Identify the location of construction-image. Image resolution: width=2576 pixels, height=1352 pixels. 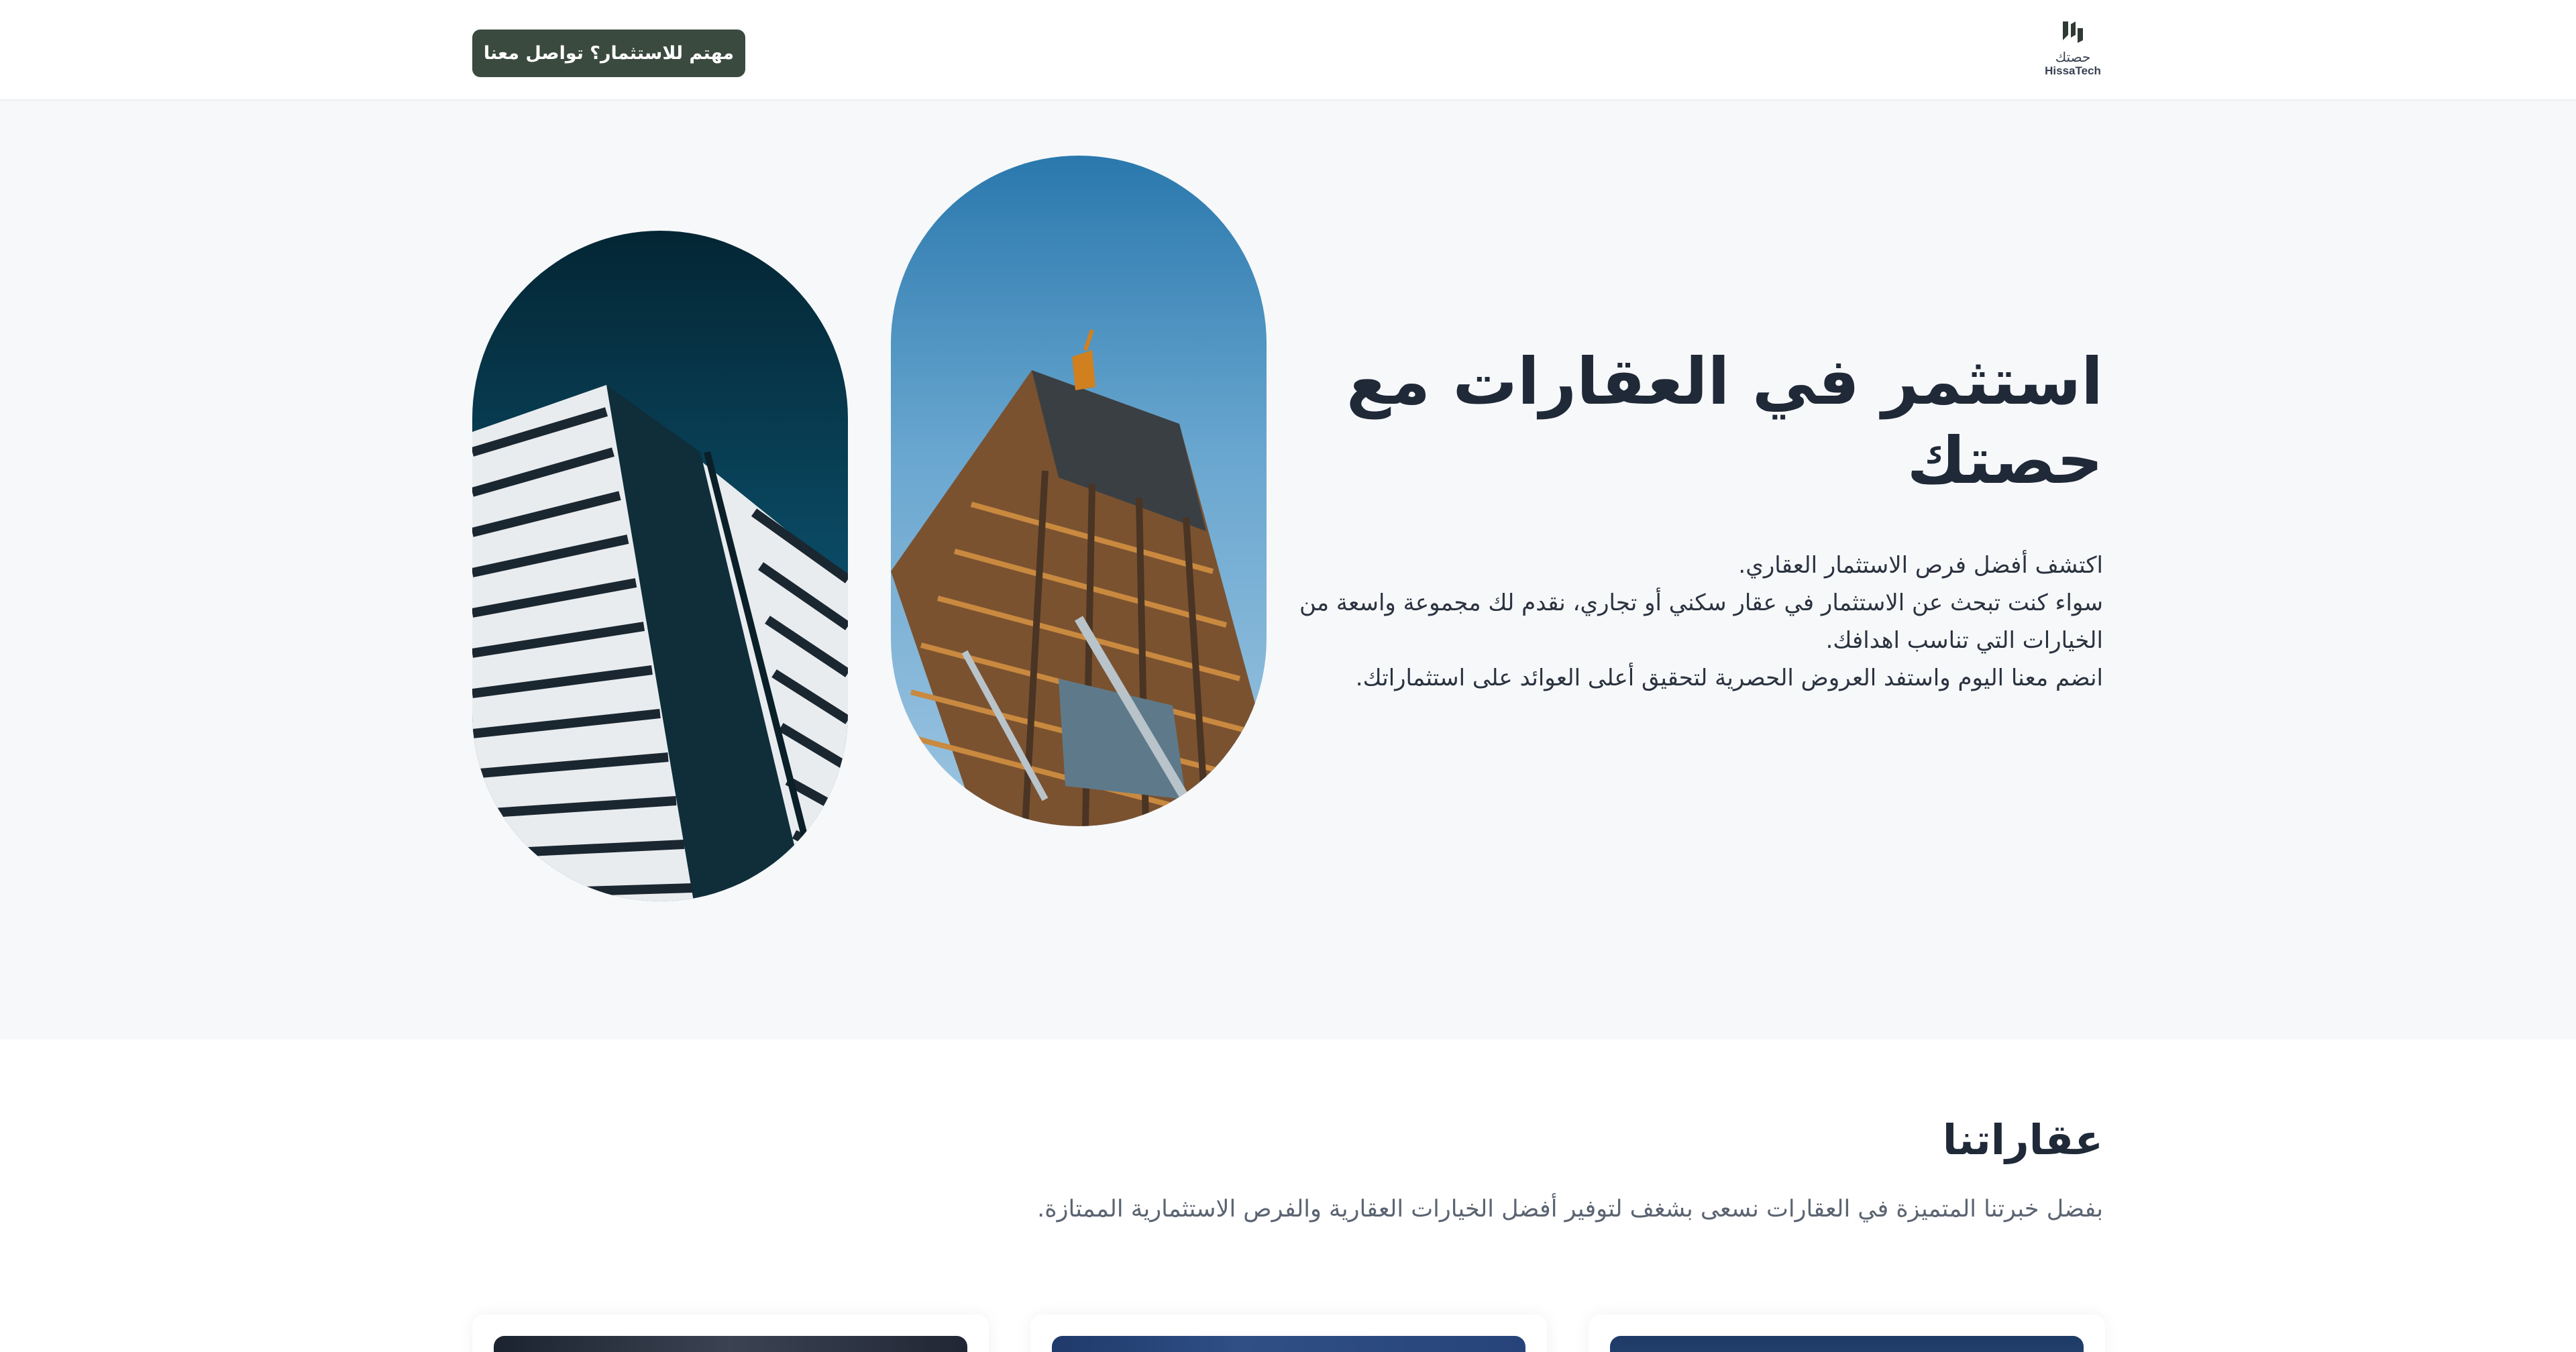
(1079, 491).